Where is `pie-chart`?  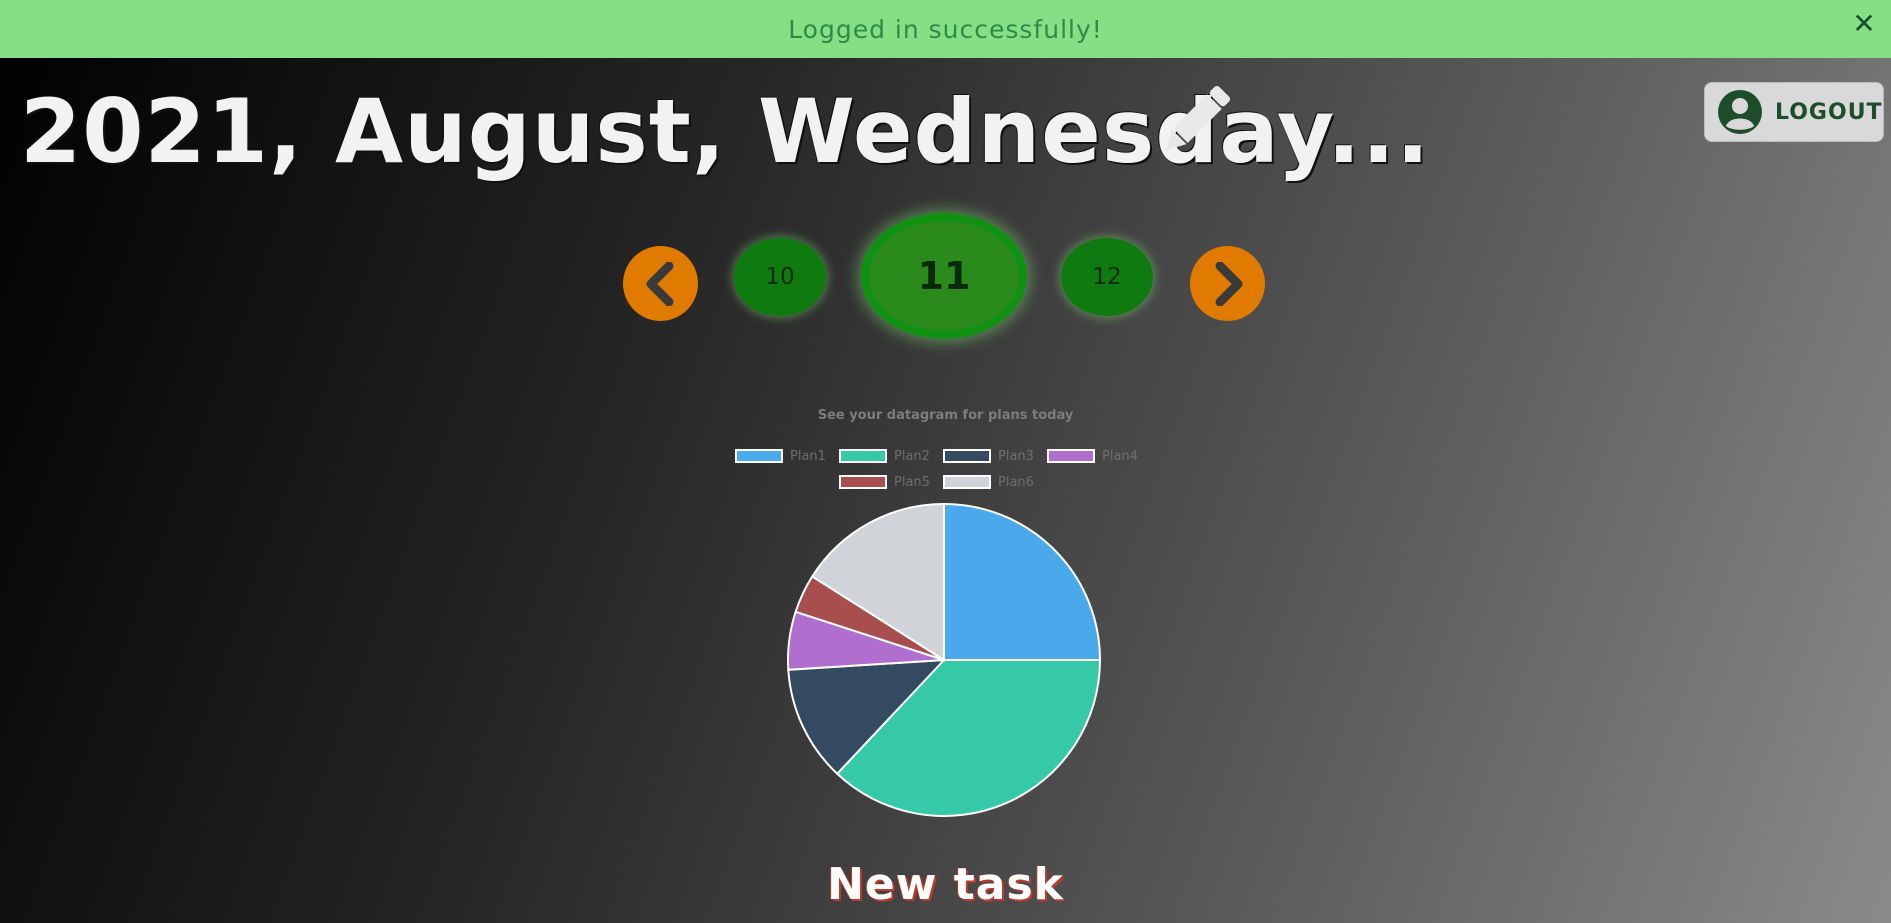 pie-chart is located at coordinates (944, 659).